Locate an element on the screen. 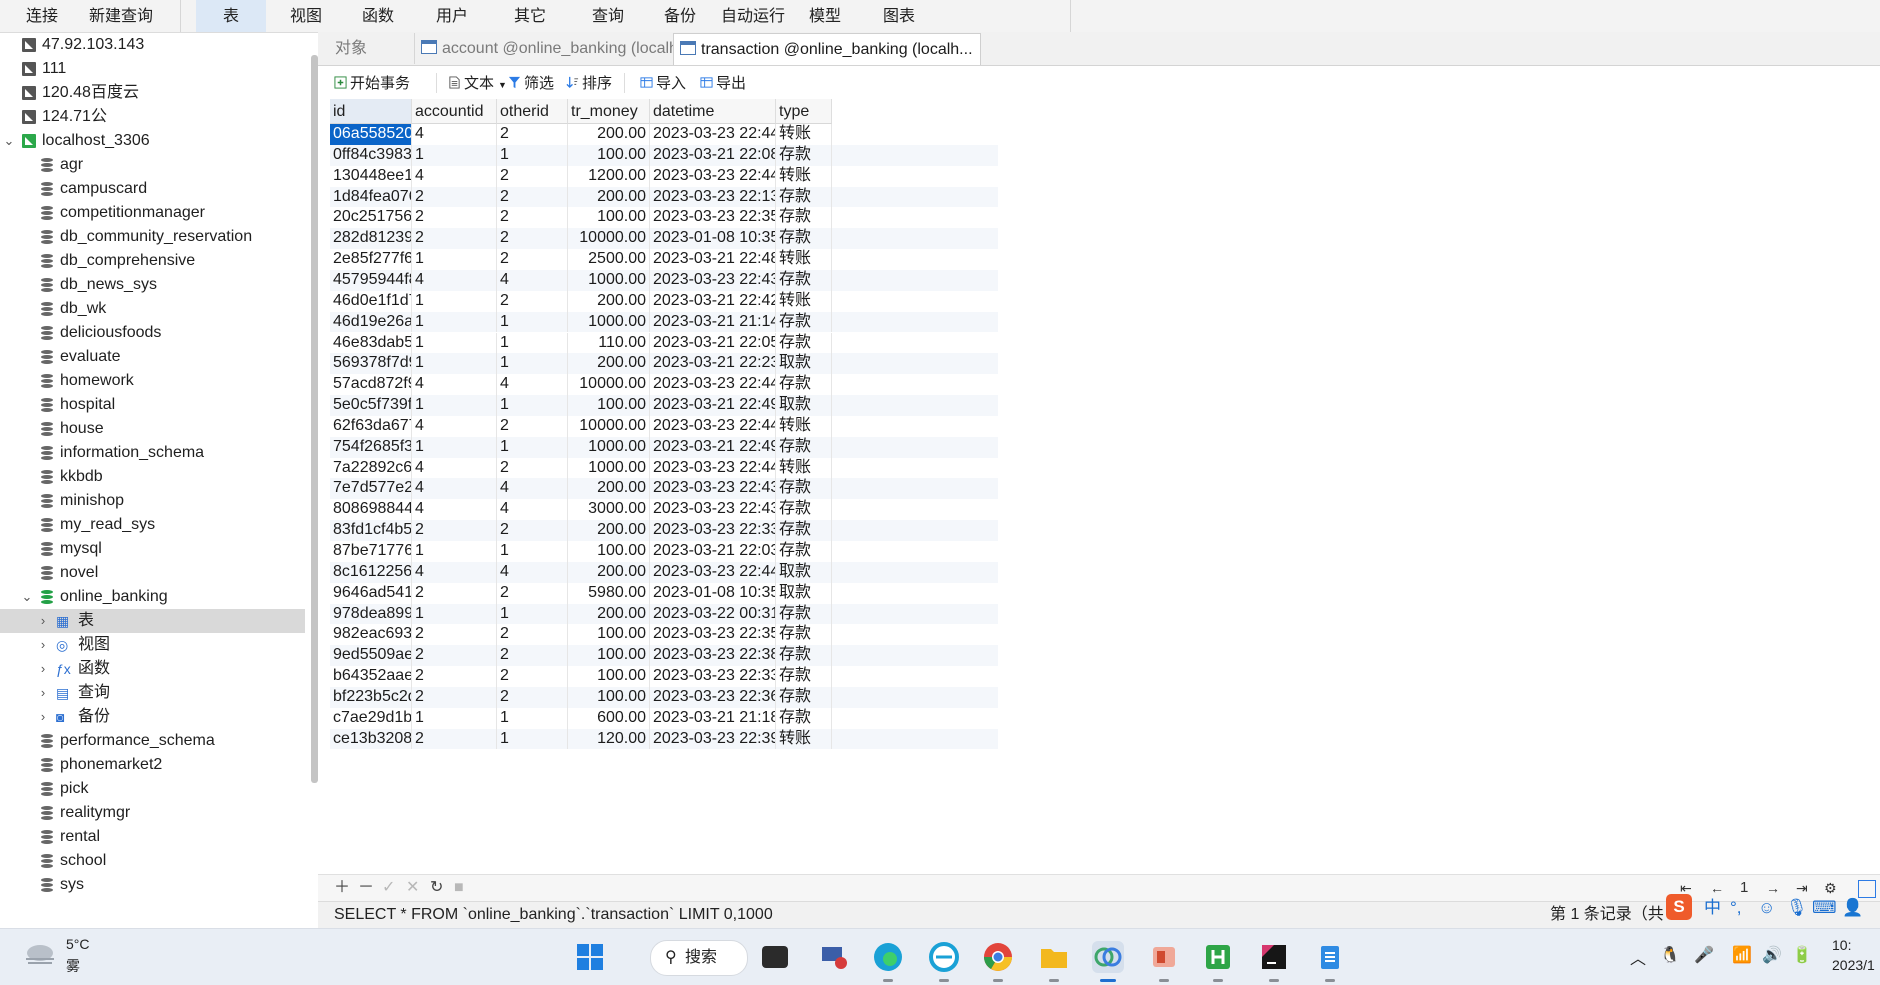 The image size is (1880, 985). tree-item-competitionmanager: competitionmanager is located at coordinates (152, 213).